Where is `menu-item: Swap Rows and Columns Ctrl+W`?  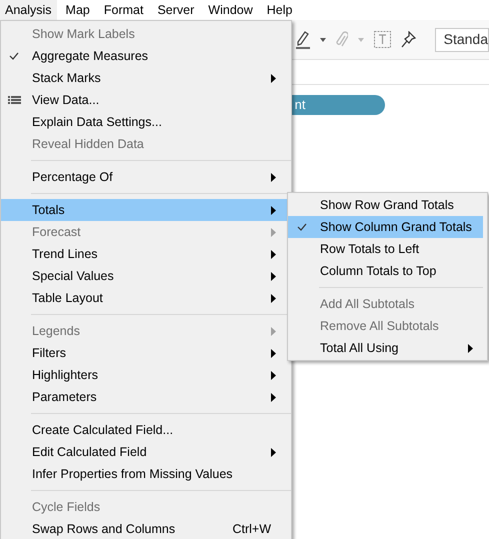
menu-item: Swap Rows and Columns Ctrl+W is located at coordinates (146, 528).